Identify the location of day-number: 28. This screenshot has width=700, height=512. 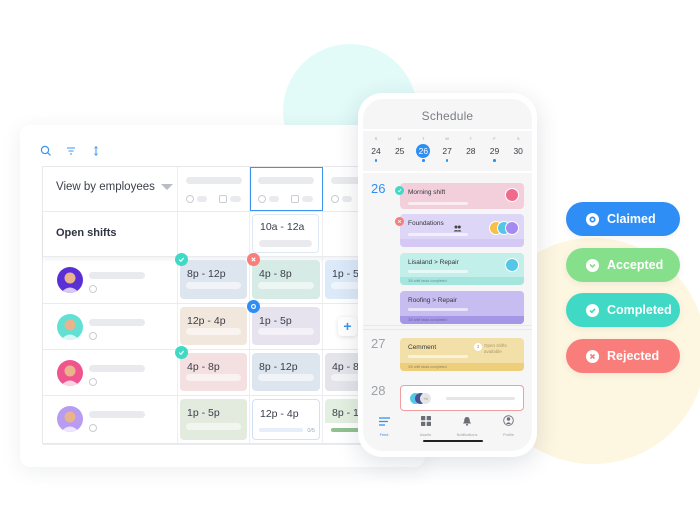
(471, 151).